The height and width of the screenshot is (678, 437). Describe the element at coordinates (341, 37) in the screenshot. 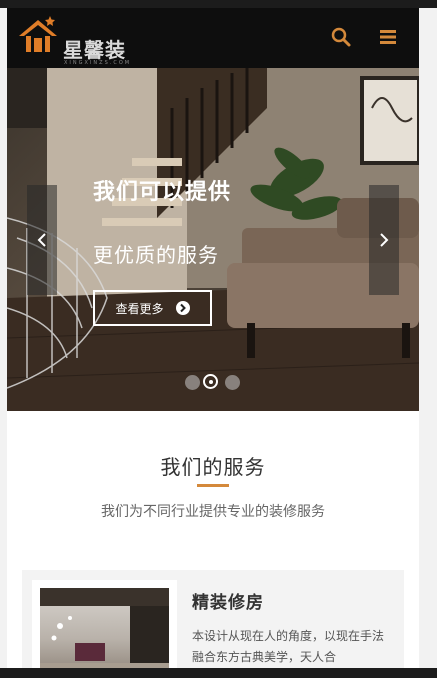

I see `search-icon` at that location.